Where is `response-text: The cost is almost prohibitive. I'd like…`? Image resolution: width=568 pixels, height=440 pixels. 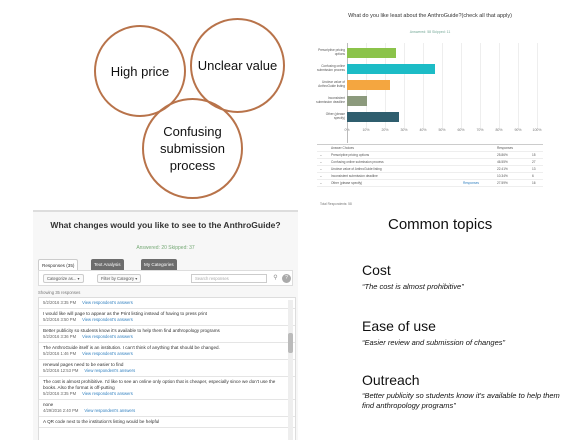 response-text: The cost is almost prohibitive. I'd like… is located at coordinates (159, 384).